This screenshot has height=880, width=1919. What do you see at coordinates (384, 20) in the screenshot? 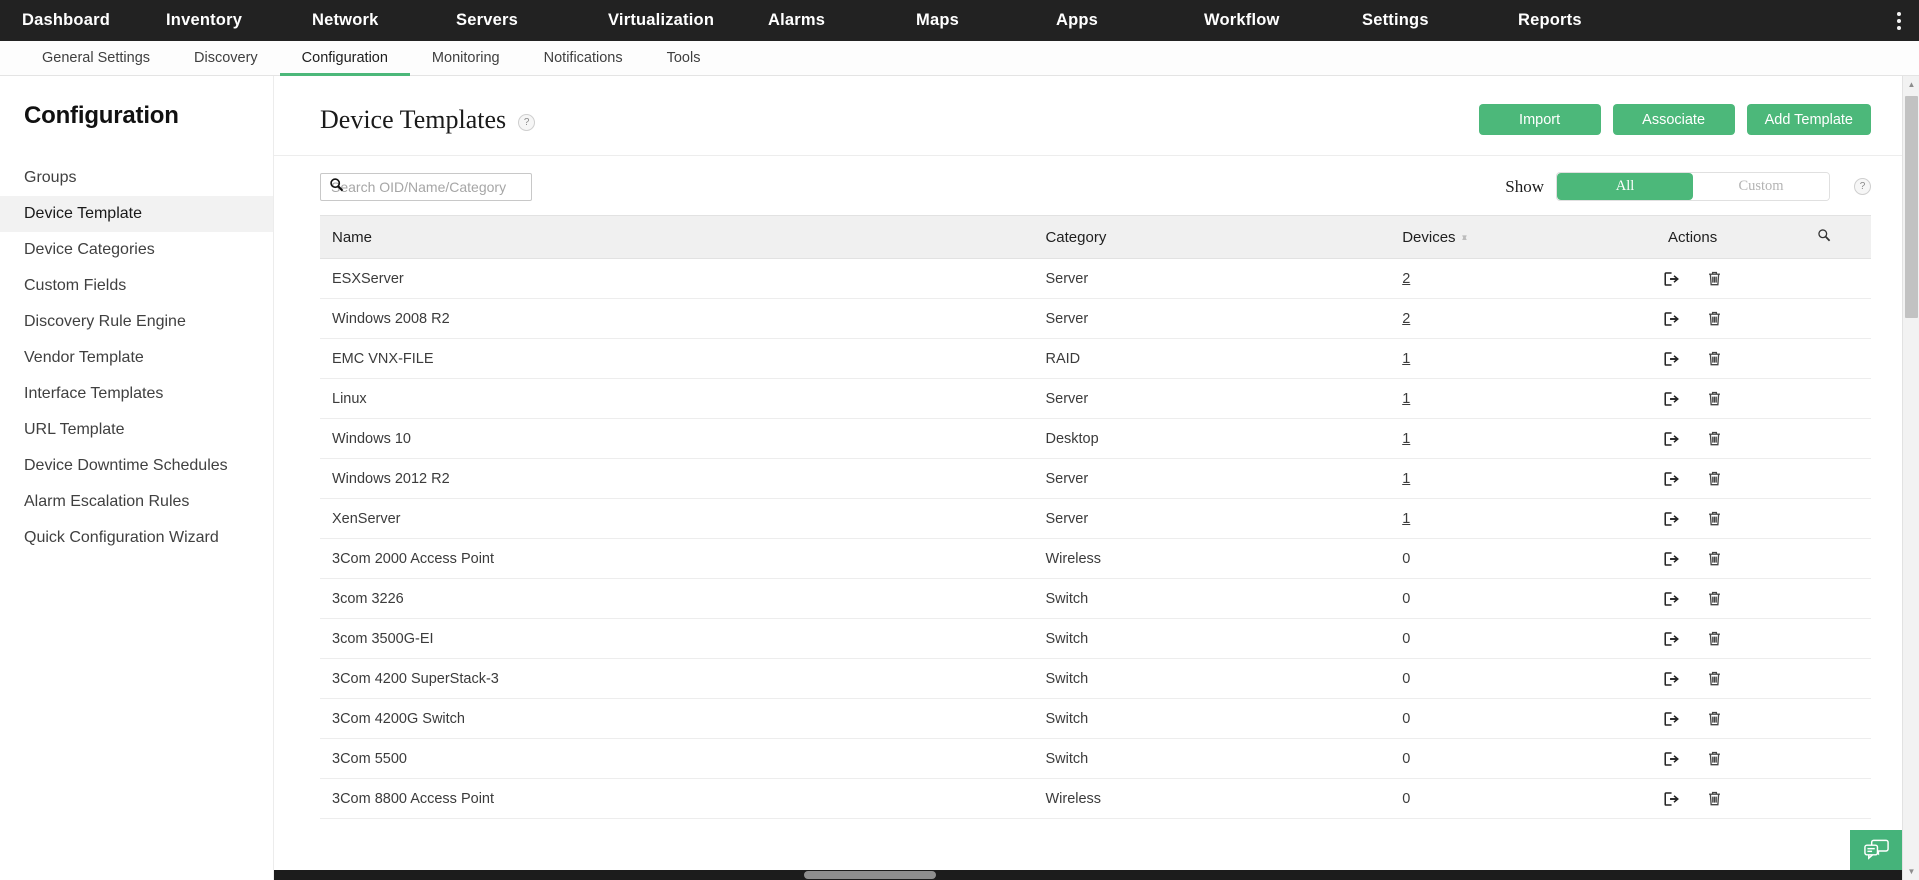
I see `topnav-item-network: Network` at bounding box center [384, 20].